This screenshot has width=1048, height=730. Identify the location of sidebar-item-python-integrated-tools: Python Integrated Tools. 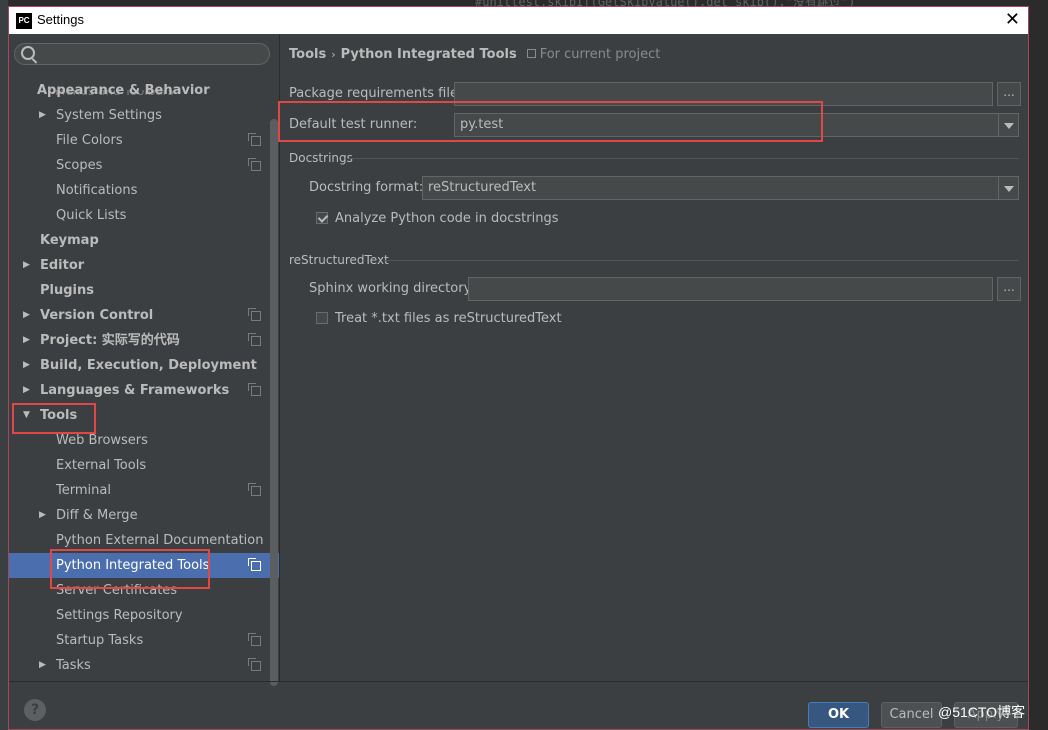
(144, 565).